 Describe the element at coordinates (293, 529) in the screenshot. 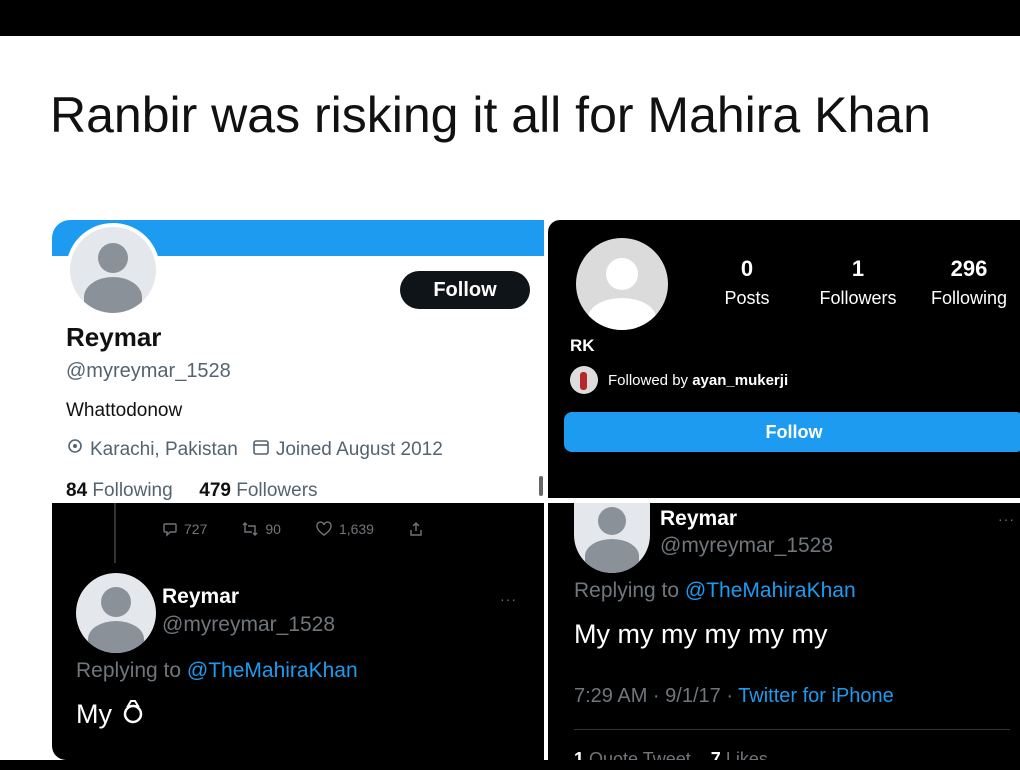

I see `tweet-actions: 727 90 1,639` at that location.